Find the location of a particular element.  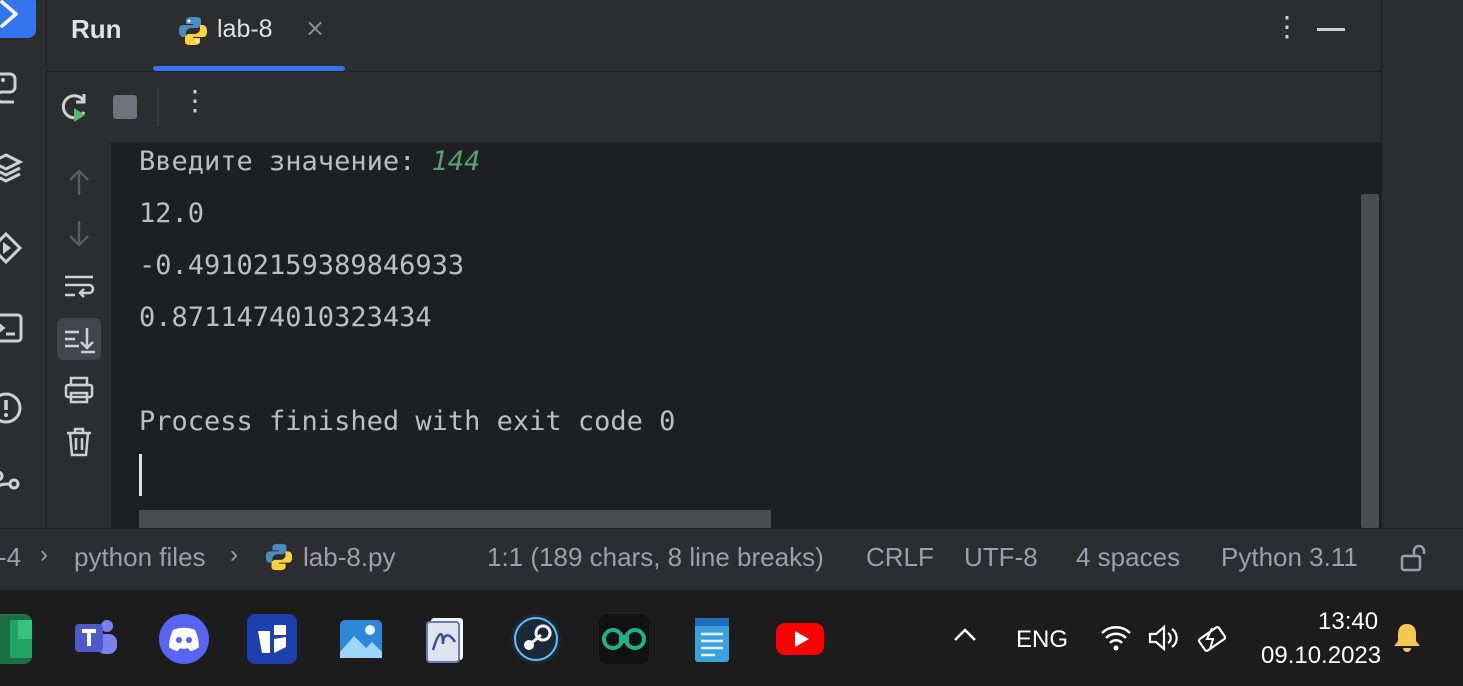

tab-lab-8: lab-8 × is located at coordinates (249, 36).